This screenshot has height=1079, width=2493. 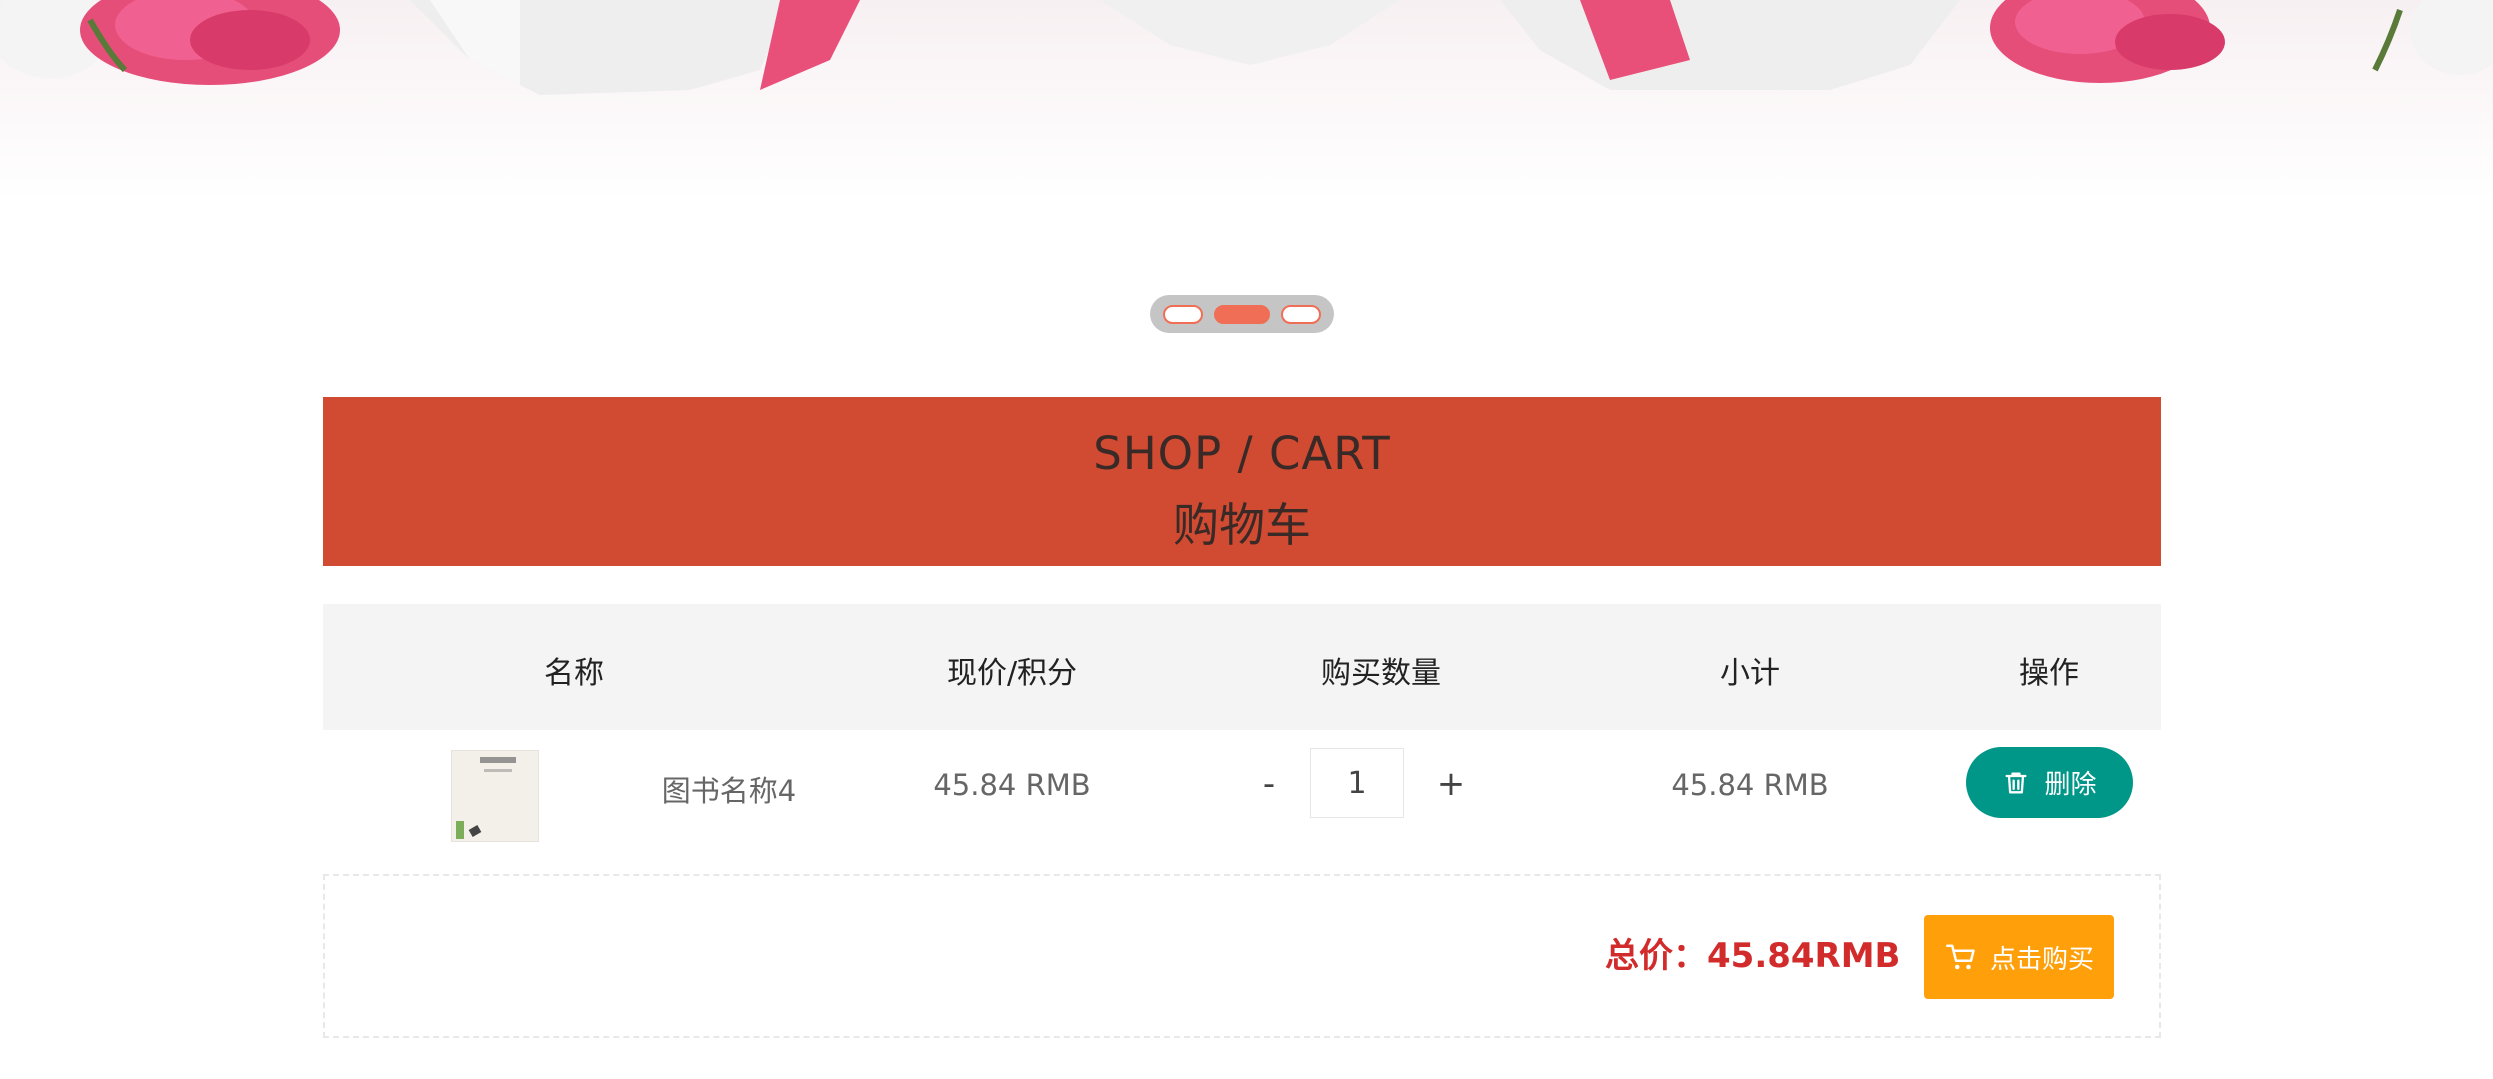 What do you see at coordinates (2049, 673) in the screenshot?
I see `header-action: 操作` at bounding box center [2049, 673].